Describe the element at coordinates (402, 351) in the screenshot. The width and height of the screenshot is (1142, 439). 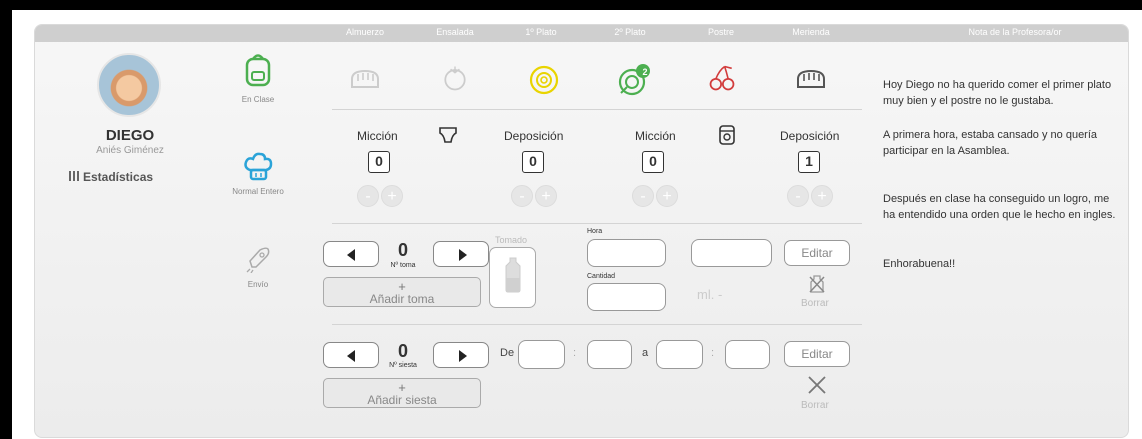
I see `nap-count: 0` at that location.